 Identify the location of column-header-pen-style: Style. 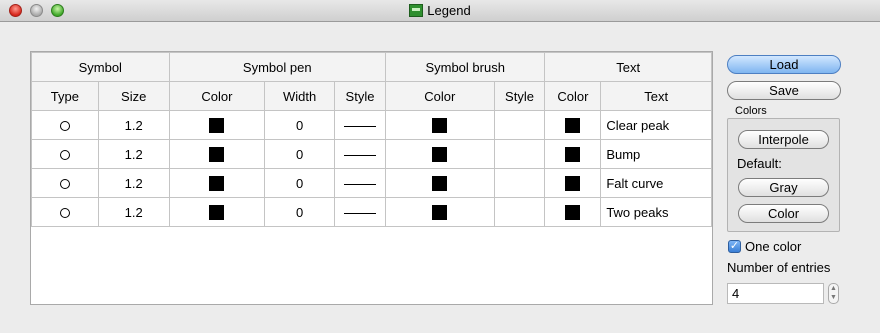
(360, 96).